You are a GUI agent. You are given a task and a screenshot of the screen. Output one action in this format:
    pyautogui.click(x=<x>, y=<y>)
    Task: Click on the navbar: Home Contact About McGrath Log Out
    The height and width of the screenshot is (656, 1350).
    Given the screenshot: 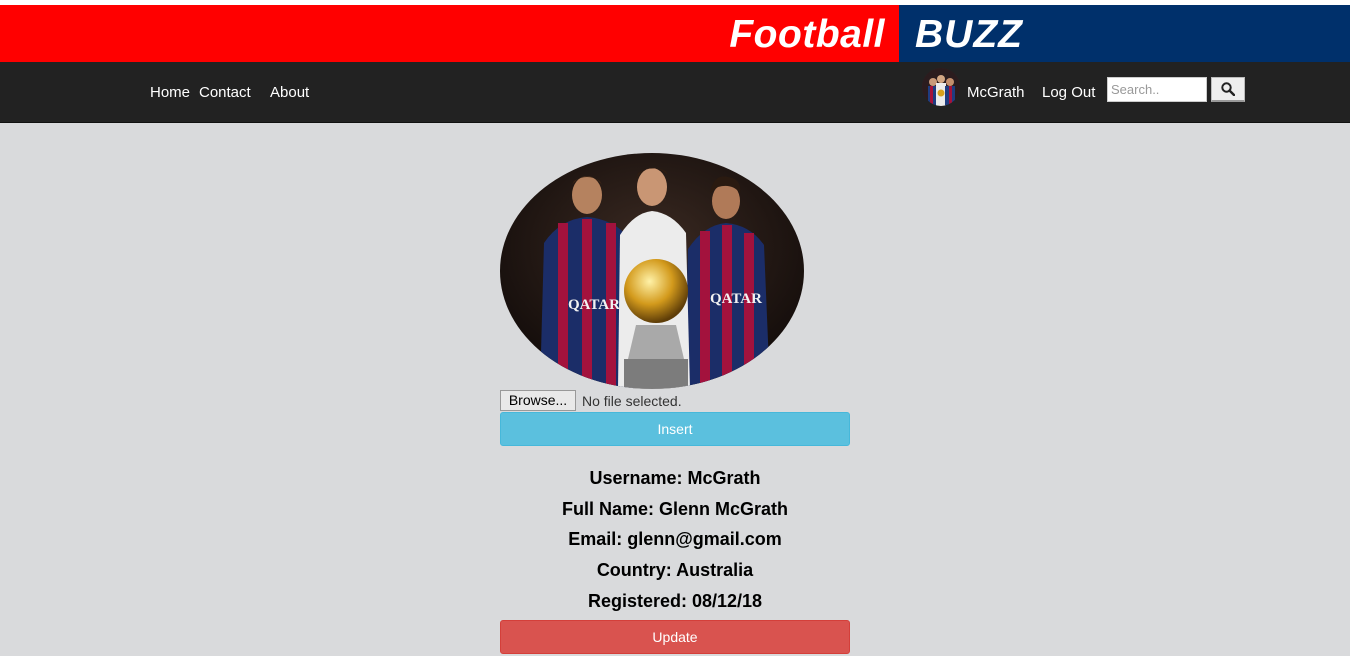 What is the action you would take?
    pyautogui.click(x=675, y=92)
    